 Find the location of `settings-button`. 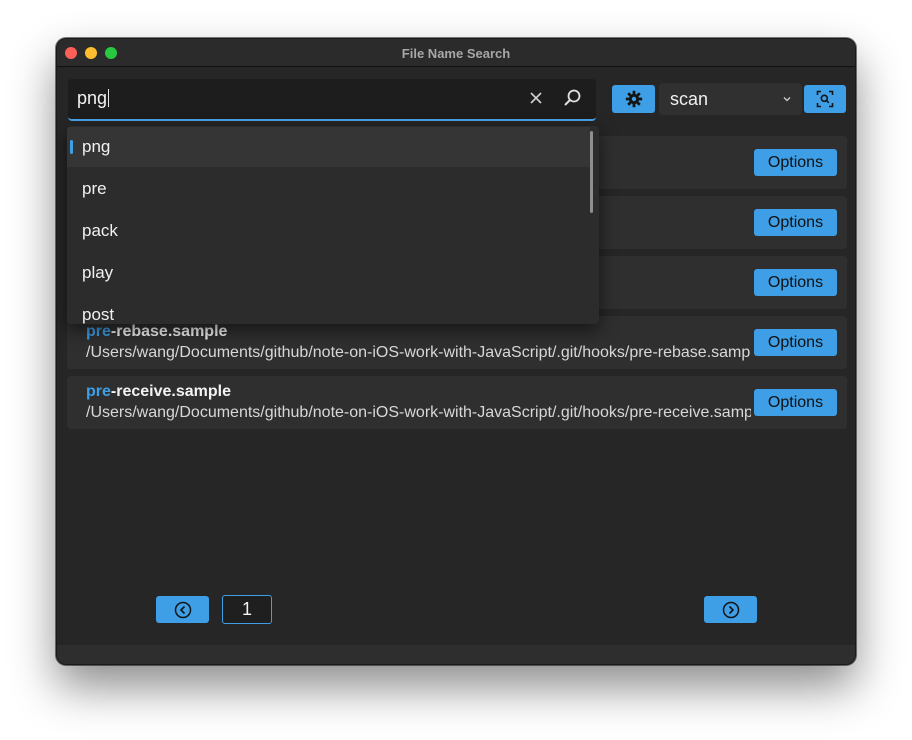

settings-button is located at coordinates (633, 99).